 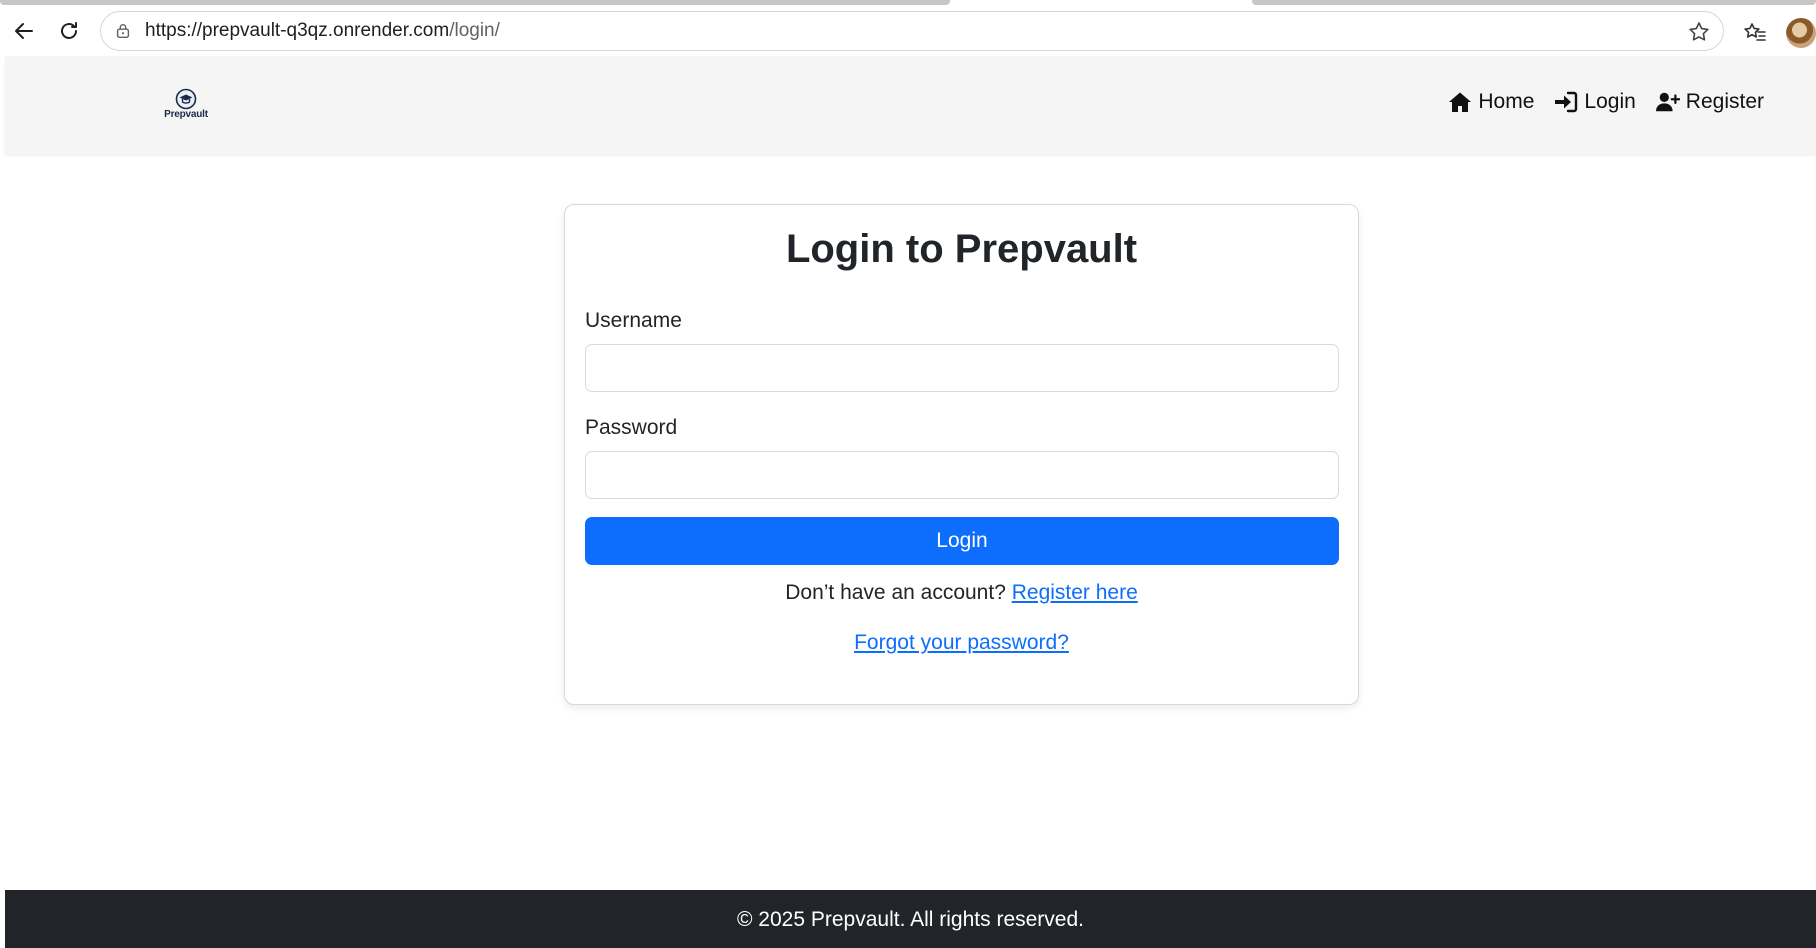 I want to click on nav-login-label: Login, so click(x=1610, y=101).